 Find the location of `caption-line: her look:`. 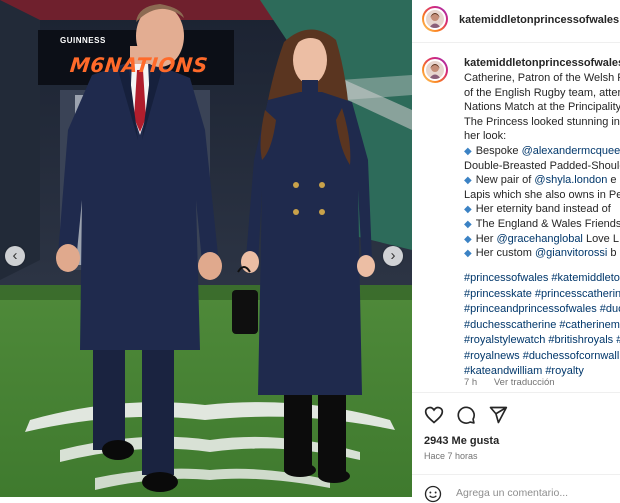

caption-line: her look: is located at coordinates (485, 136).